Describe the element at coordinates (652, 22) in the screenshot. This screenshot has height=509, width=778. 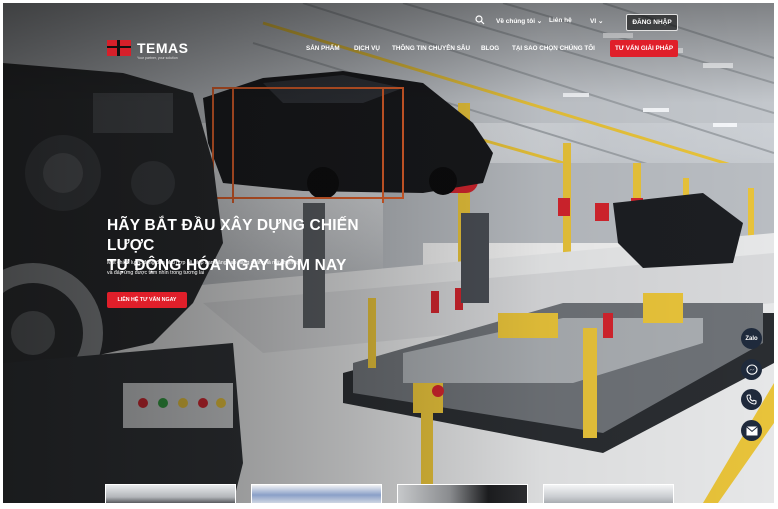
I see `login-button: ĐĂNG NHẬP` at that location.